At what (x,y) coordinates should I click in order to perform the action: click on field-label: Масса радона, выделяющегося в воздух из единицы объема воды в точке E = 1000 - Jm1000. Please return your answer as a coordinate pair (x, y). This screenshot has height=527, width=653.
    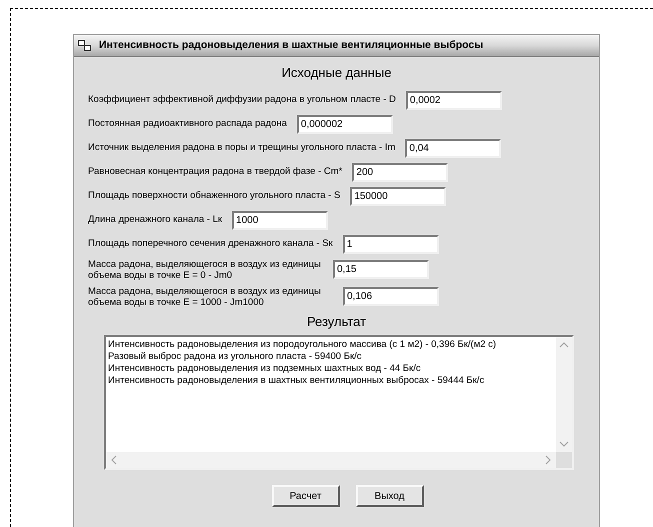
    Looking at the image, I should click on (205, 297).